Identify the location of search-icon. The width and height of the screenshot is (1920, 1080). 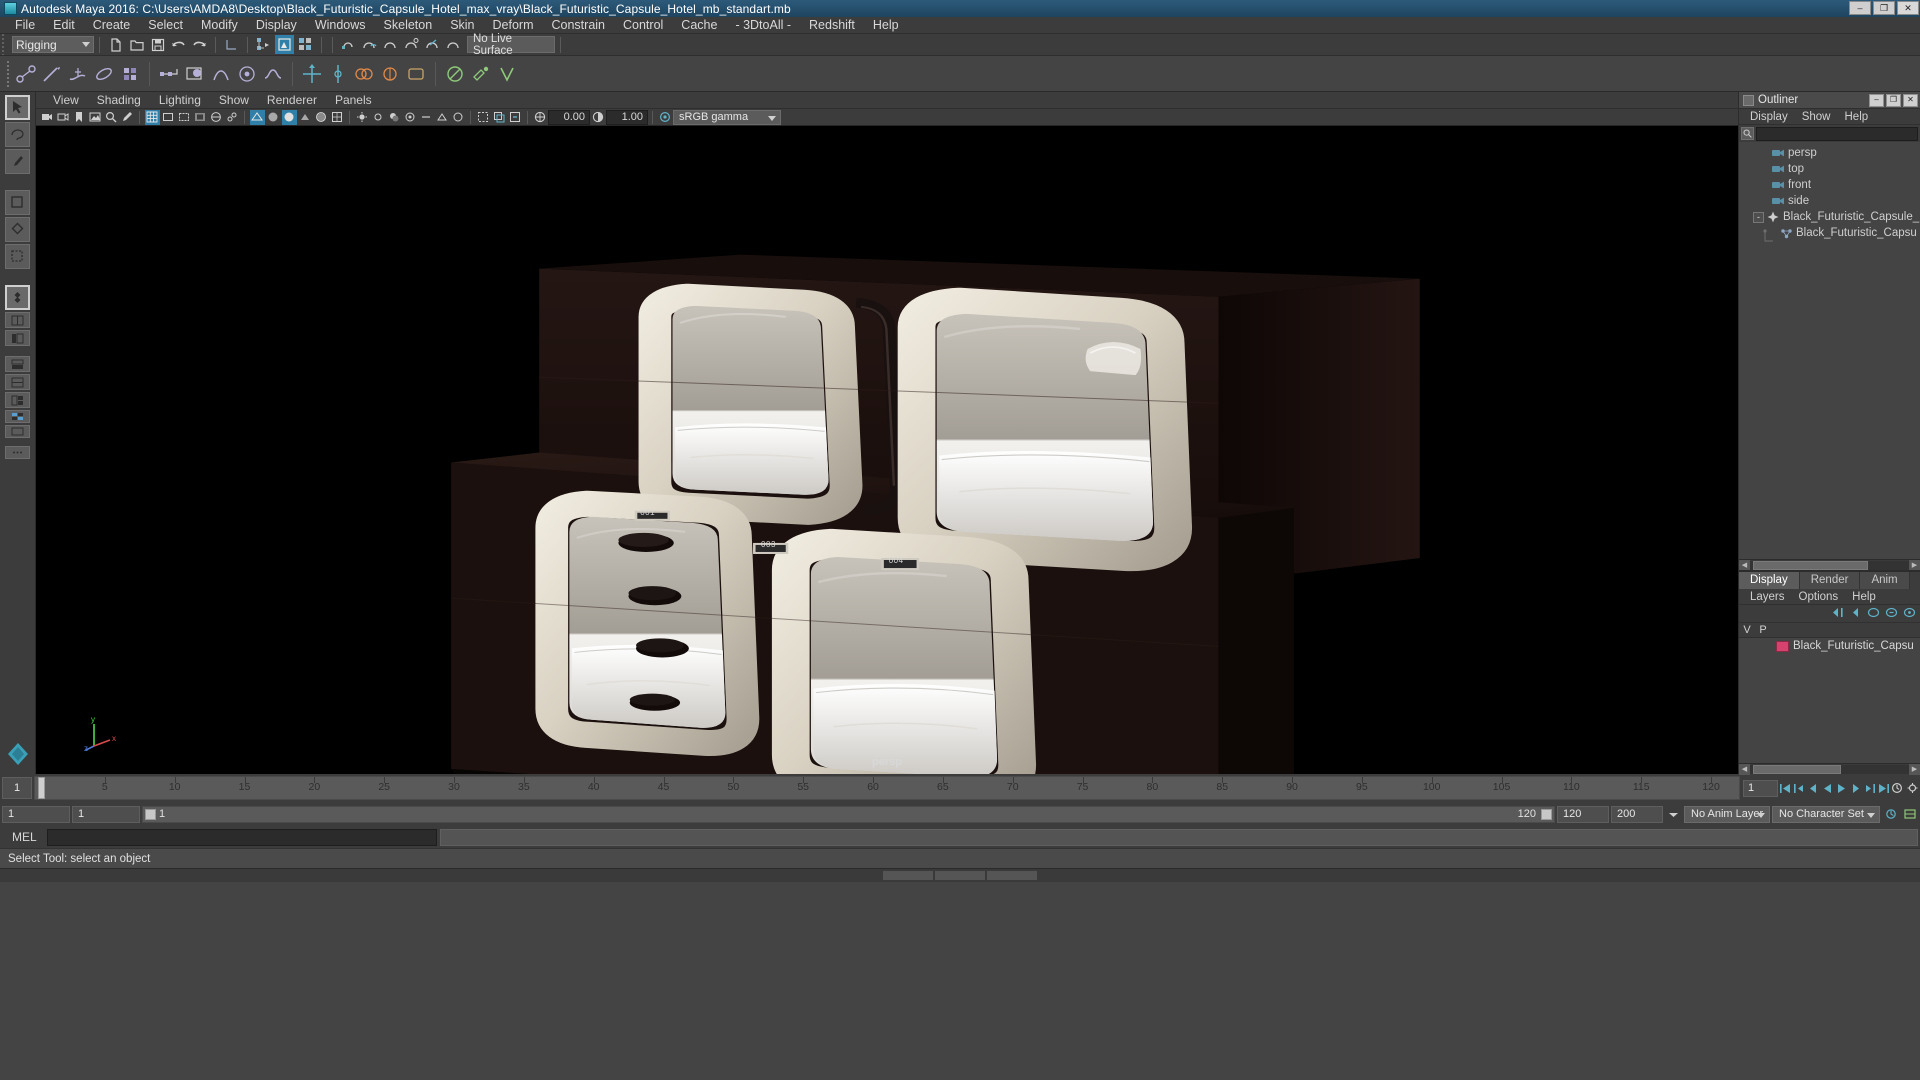
(1747, 133).